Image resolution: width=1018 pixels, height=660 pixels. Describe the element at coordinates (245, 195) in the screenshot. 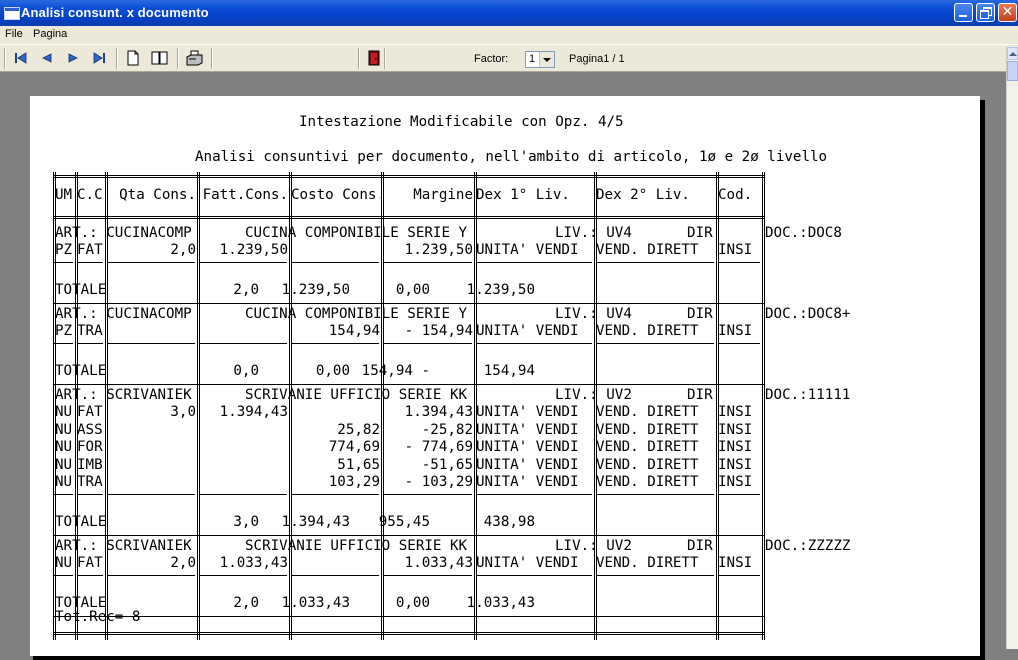

I see `column-header: Fatt.Cons.` at that location.